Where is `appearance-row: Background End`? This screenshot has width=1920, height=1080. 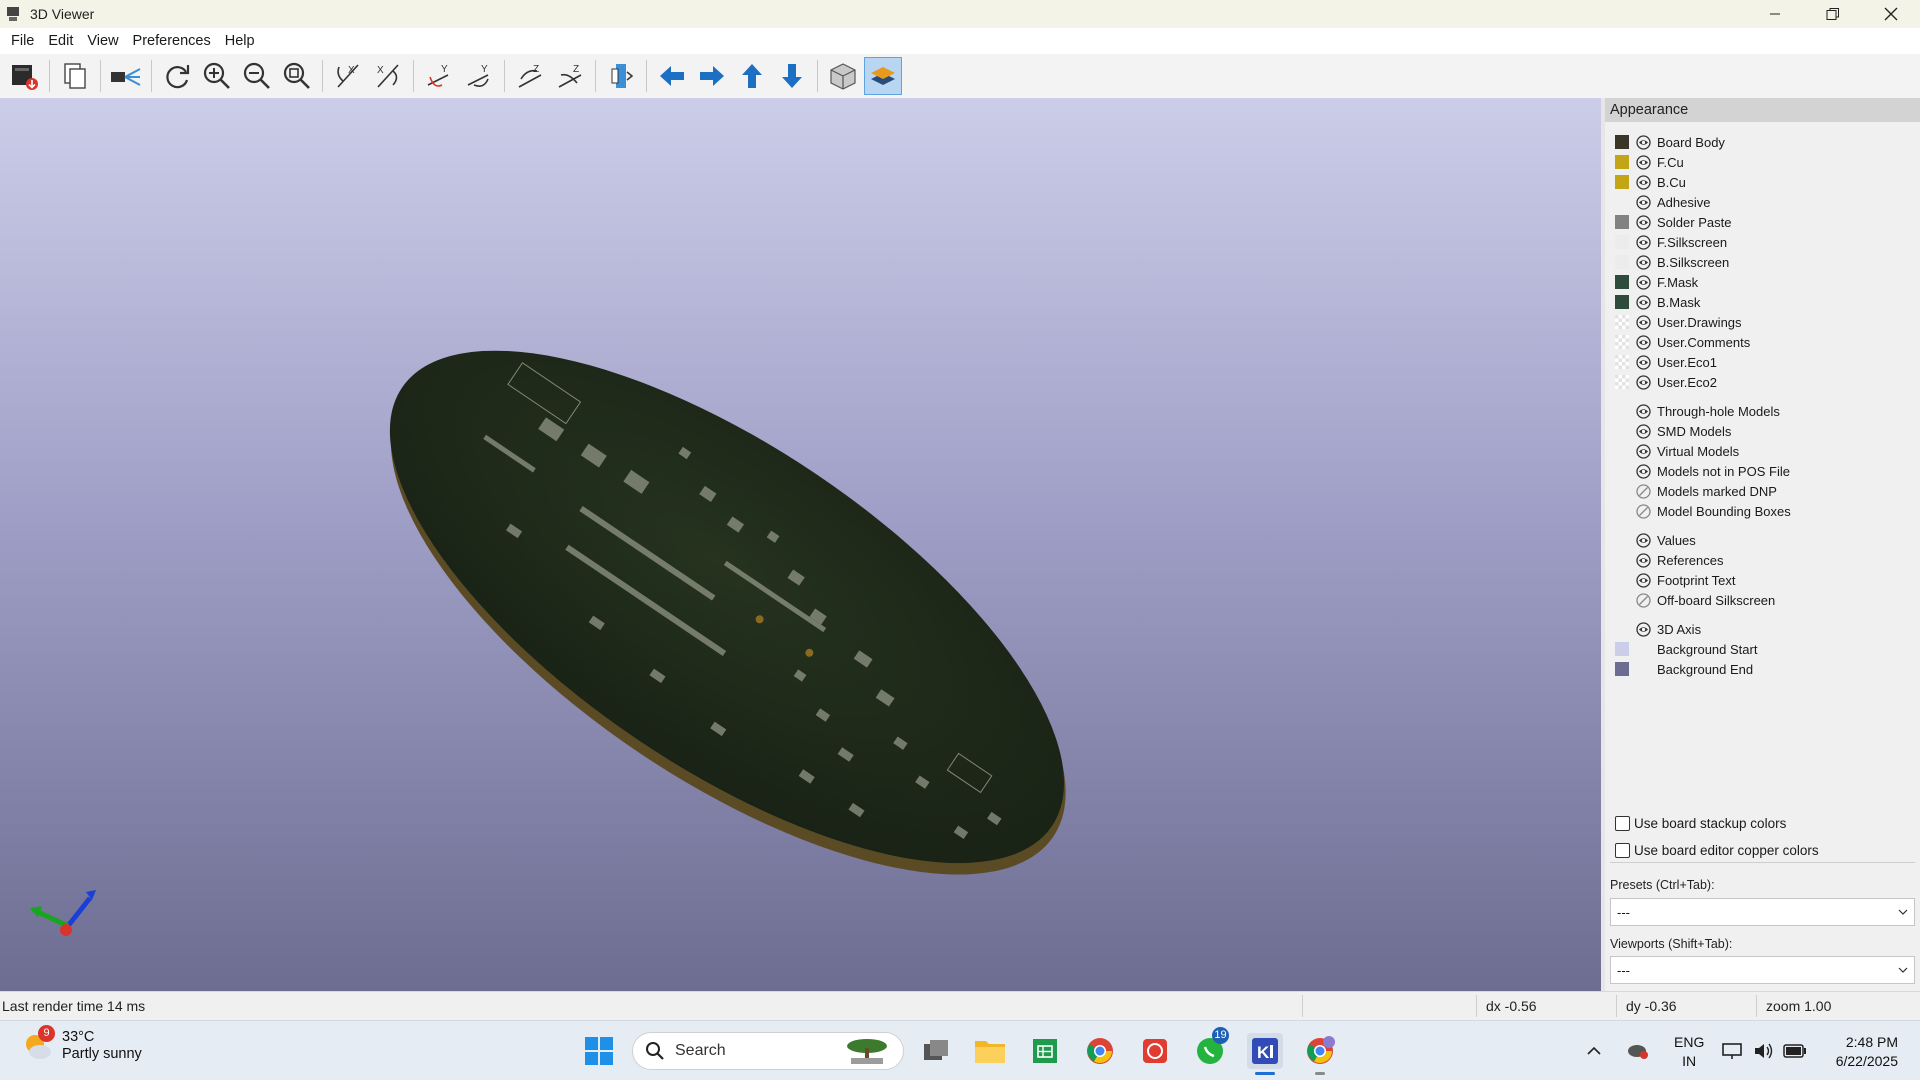
appearance-row: Background End is located at coordinates (1762, 669).